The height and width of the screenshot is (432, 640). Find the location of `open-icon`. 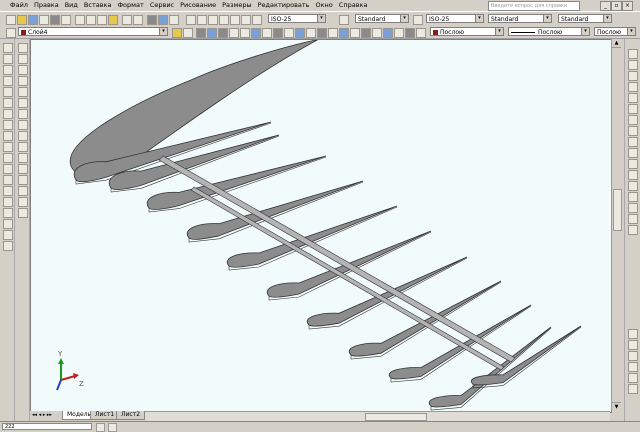

open-icon is located at coordinates (22, 20).